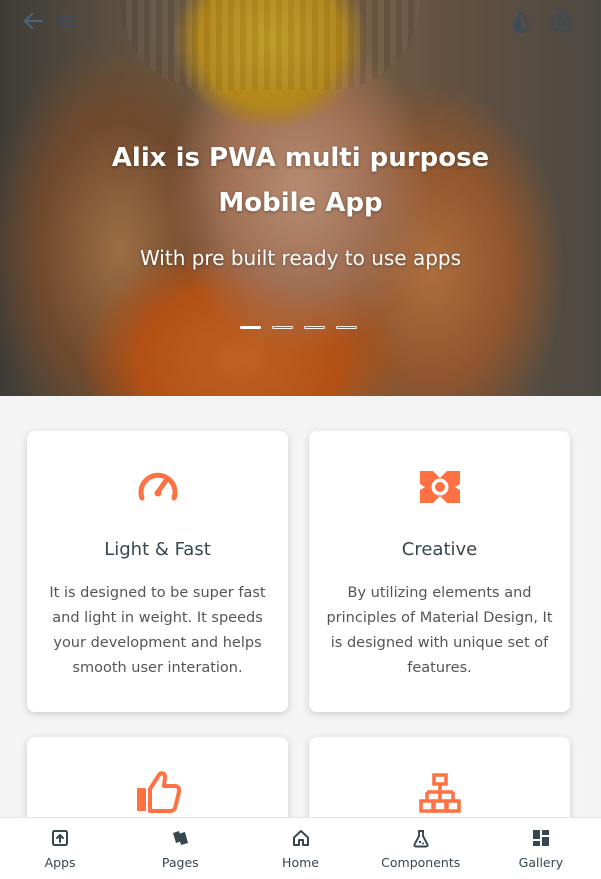 This screenshot has height=879, width=601. Describe the element at coordinates (180, 862) in the screenshot. I see `nav-label-pages: Pages` at that location.